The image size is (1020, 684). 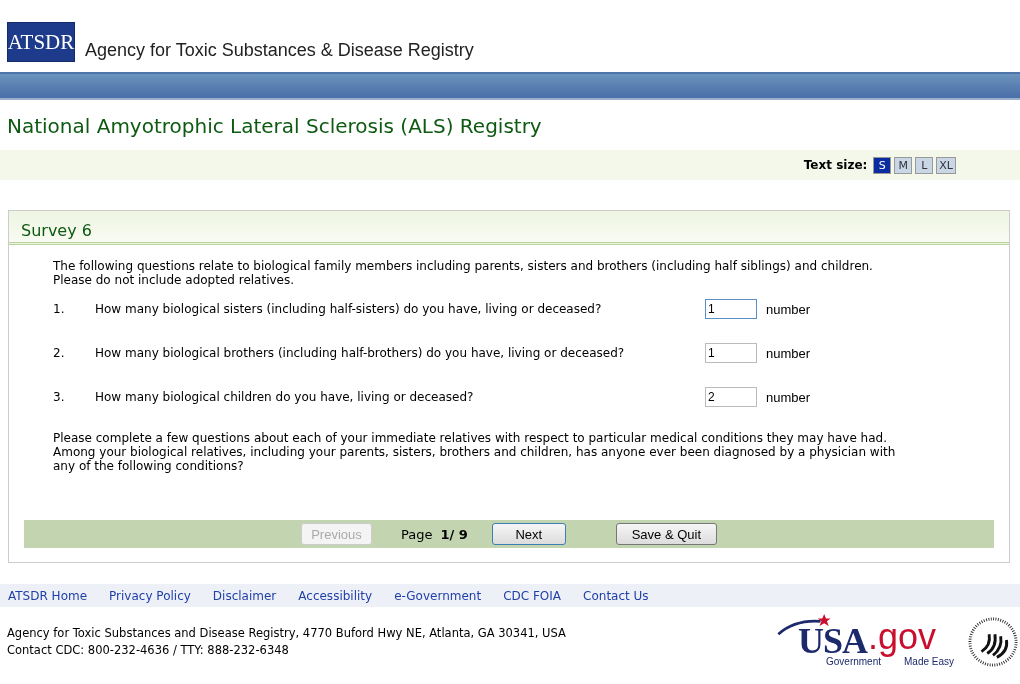 I want to click on save-quit-button: Save & Quit, so click(x=666, y=534).